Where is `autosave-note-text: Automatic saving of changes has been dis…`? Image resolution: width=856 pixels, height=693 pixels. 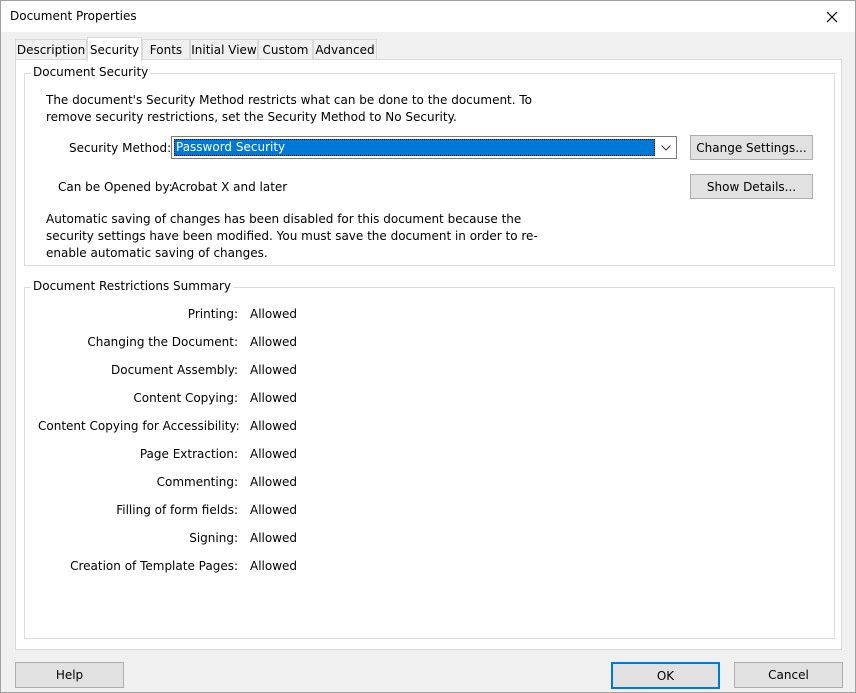 autosave-note-text: Automatic saving of changes has been dis… is located at coordinates (292, 236).